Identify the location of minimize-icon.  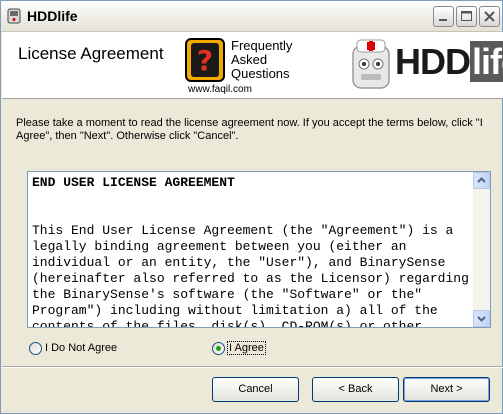
(443, 20).